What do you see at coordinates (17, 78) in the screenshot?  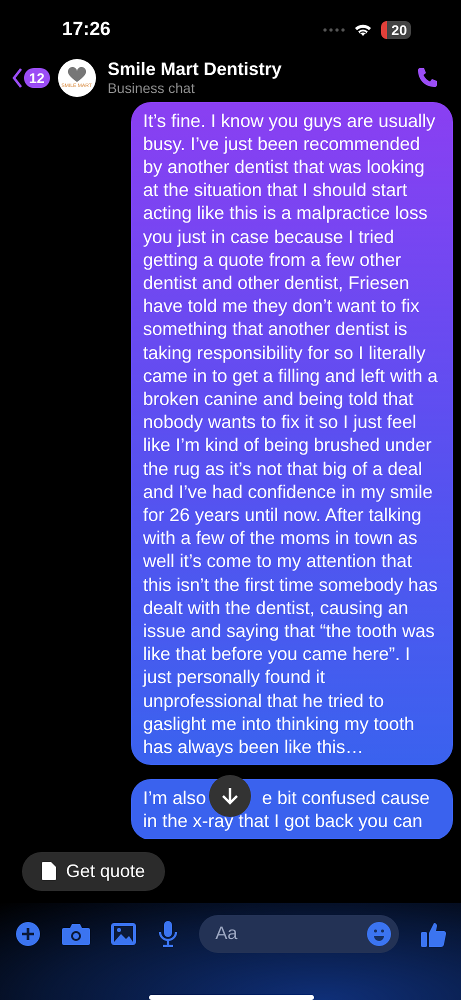 I see `back-chevron-icon` at bounding box center [17, 78].